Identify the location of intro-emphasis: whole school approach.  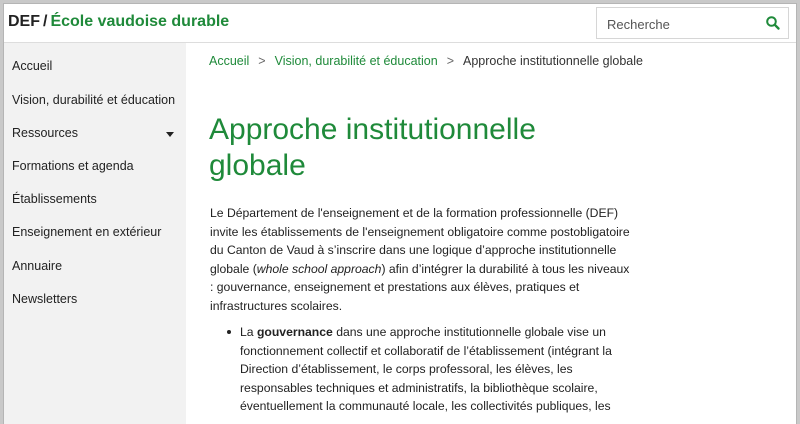
(319, 268).